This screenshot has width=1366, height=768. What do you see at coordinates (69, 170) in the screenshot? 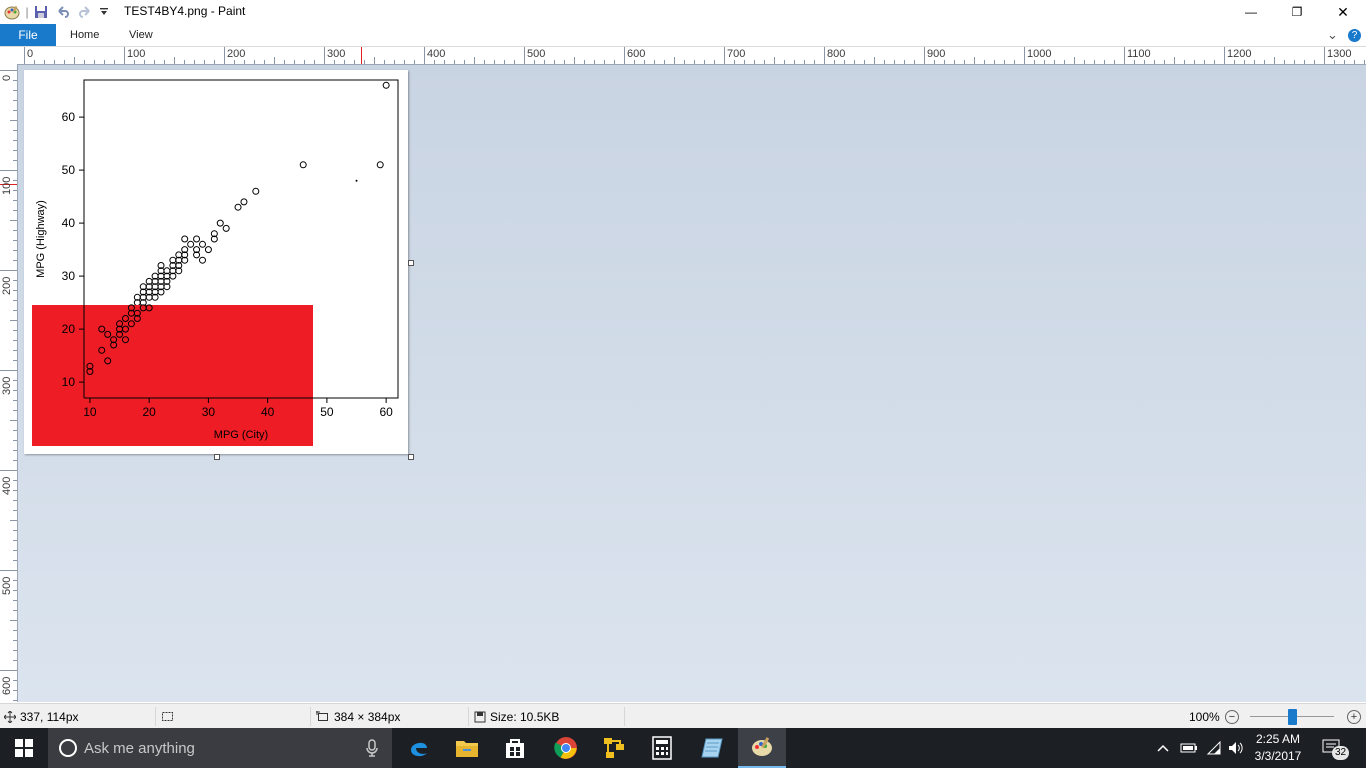
I see `y-tick-label: 50` at bounding box center [69, 170].